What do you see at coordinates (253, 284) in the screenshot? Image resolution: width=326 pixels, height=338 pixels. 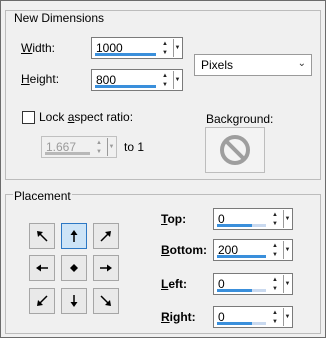 I see `left-input: 0 ▲ ▼ ▼` at bounding box center [253, 284].